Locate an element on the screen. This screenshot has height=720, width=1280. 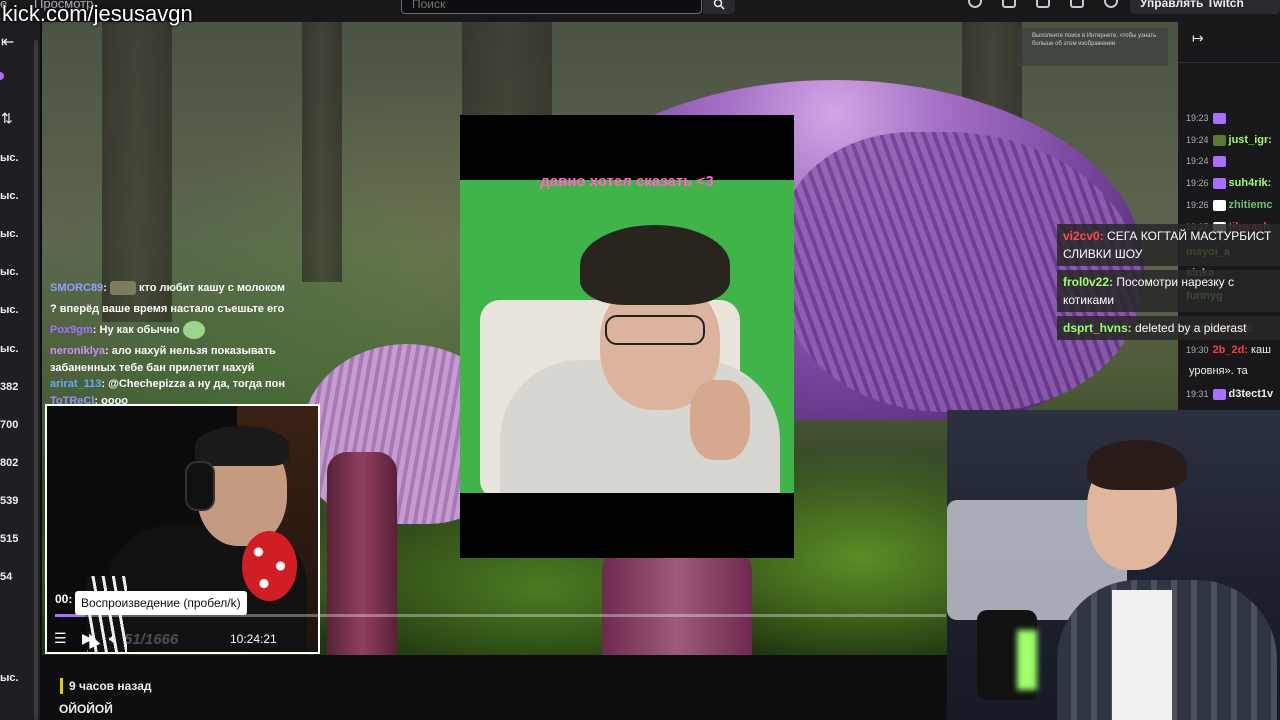
channel-watermark: kick.com/jesusavgn is located at coordinates (97, 13).